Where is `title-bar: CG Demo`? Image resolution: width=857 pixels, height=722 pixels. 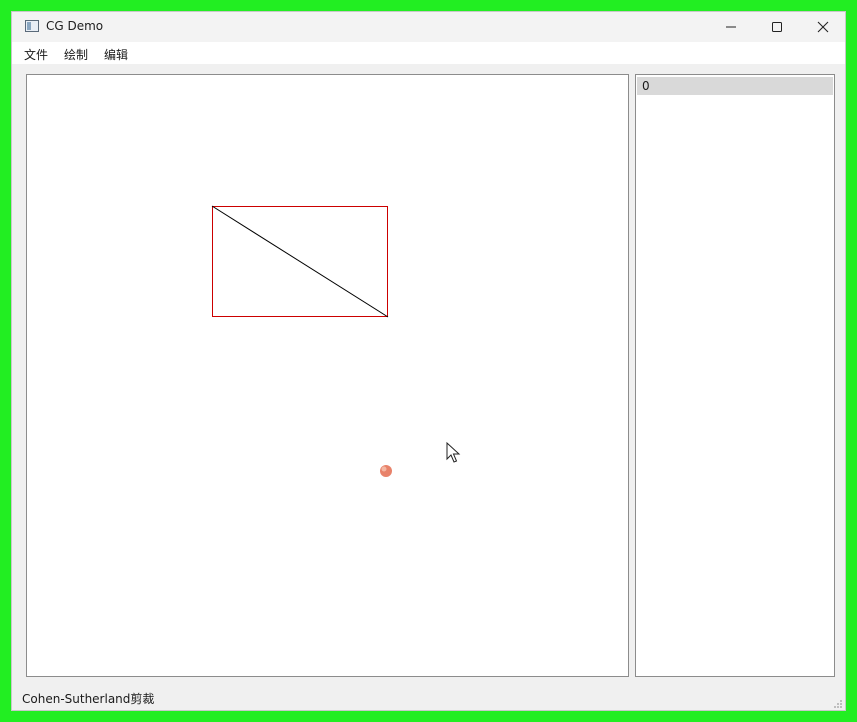
title-bar: CG Demo is located at coordinates (428, 27).